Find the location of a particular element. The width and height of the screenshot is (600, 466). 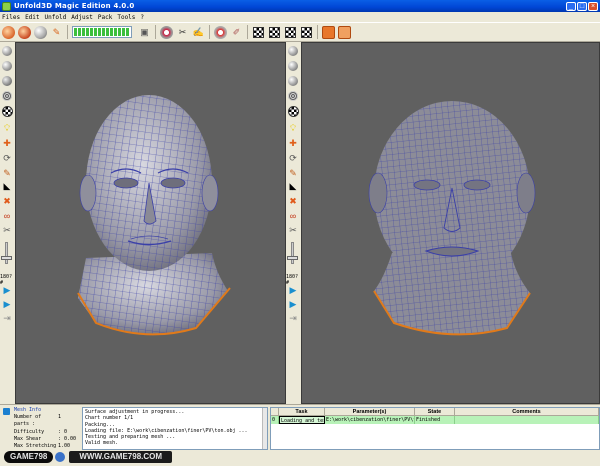

mesh-info-row: Difficulty : 0 is located at coordinates (41, 431).